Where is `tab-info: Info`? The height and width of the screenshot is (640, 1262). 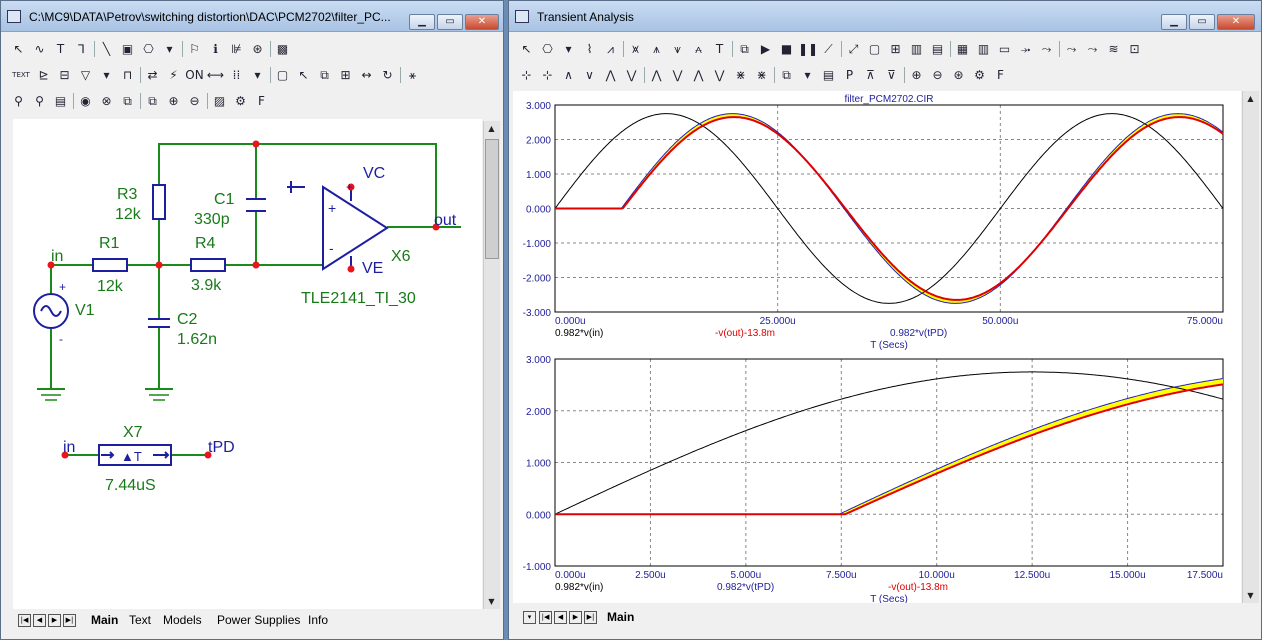 tab-info: Info is located at coordinates (318, 620).